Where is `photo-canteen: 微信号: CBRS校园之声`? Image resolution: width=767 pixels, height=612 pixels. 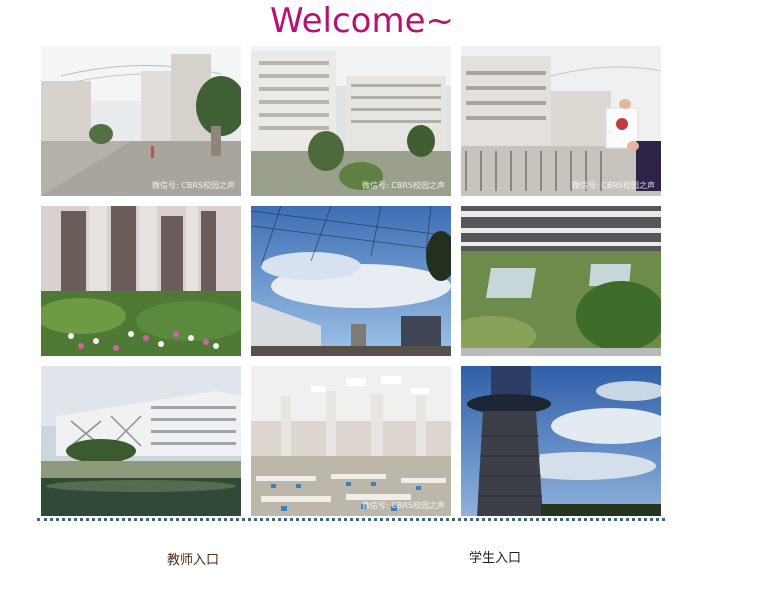
photo-canteen: 微信号: CBRS校园之声 is located at coordinates (351, 441).